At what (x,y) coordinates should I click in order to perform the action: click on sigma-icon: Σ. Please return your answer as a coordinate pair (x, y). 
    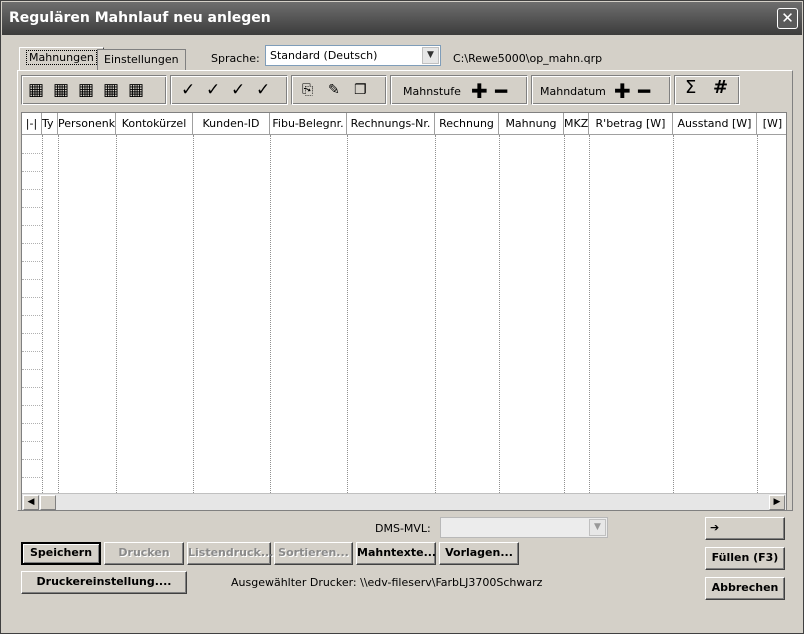
    Looking at the image, I should click on (690, 88).